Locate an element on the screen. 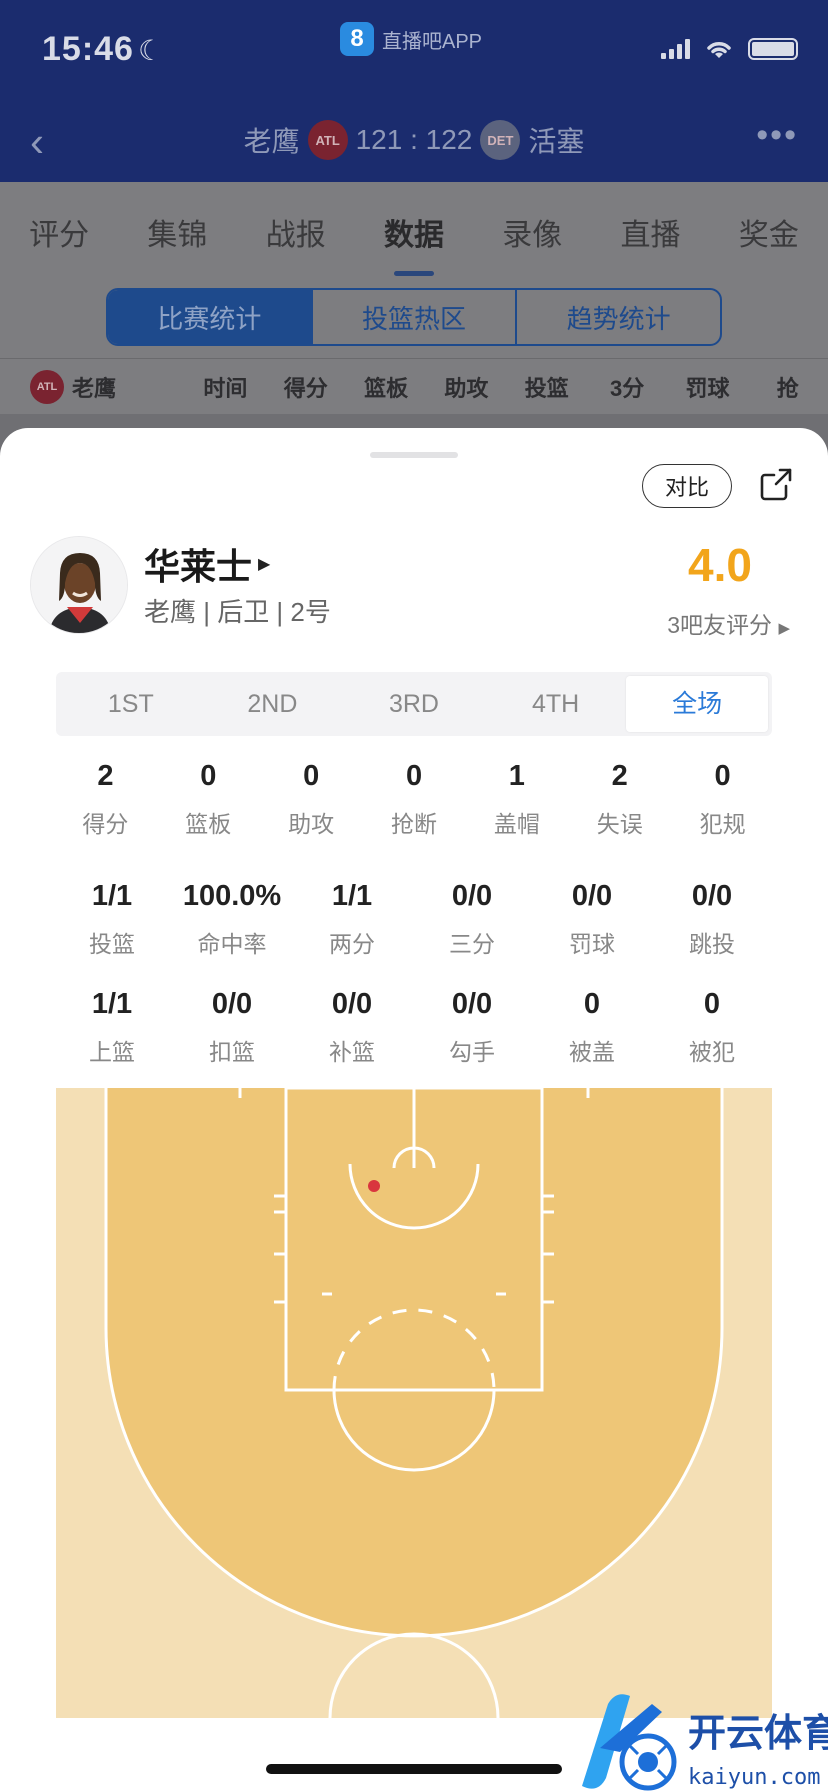 The height and width of the screenshot is (1792, 828). app-name: 直播吧APP is located at coordinates (432, 41).